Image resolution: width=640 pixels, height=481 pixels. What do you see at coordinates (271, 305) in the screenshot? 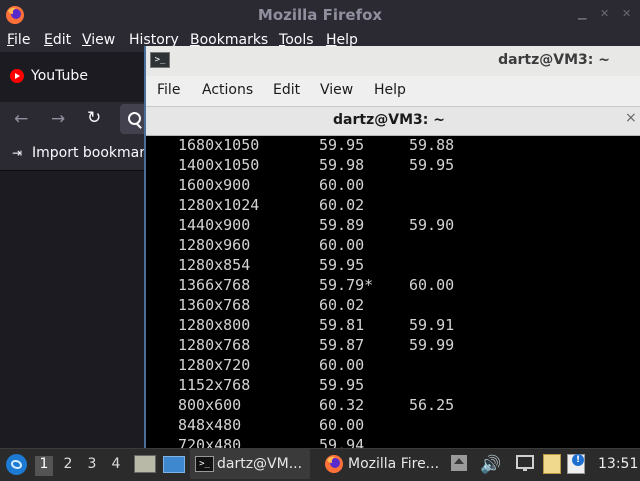
I see `output-row: 1360x768 60.02` at bounding box center [271, 305].